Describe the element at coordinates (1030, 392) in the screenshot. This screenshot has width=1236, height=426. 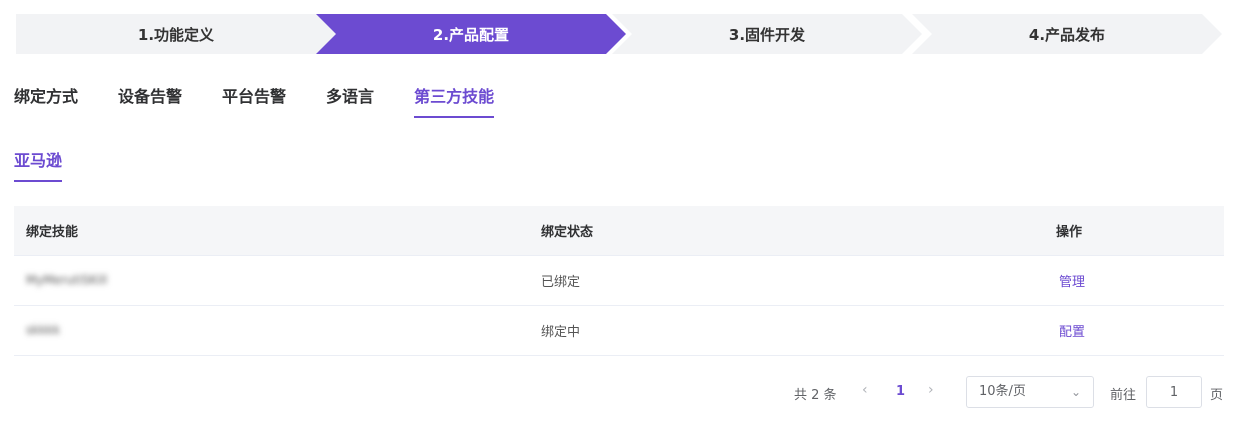
I see `page-size-select: 10条/页 ⌄` at that location.